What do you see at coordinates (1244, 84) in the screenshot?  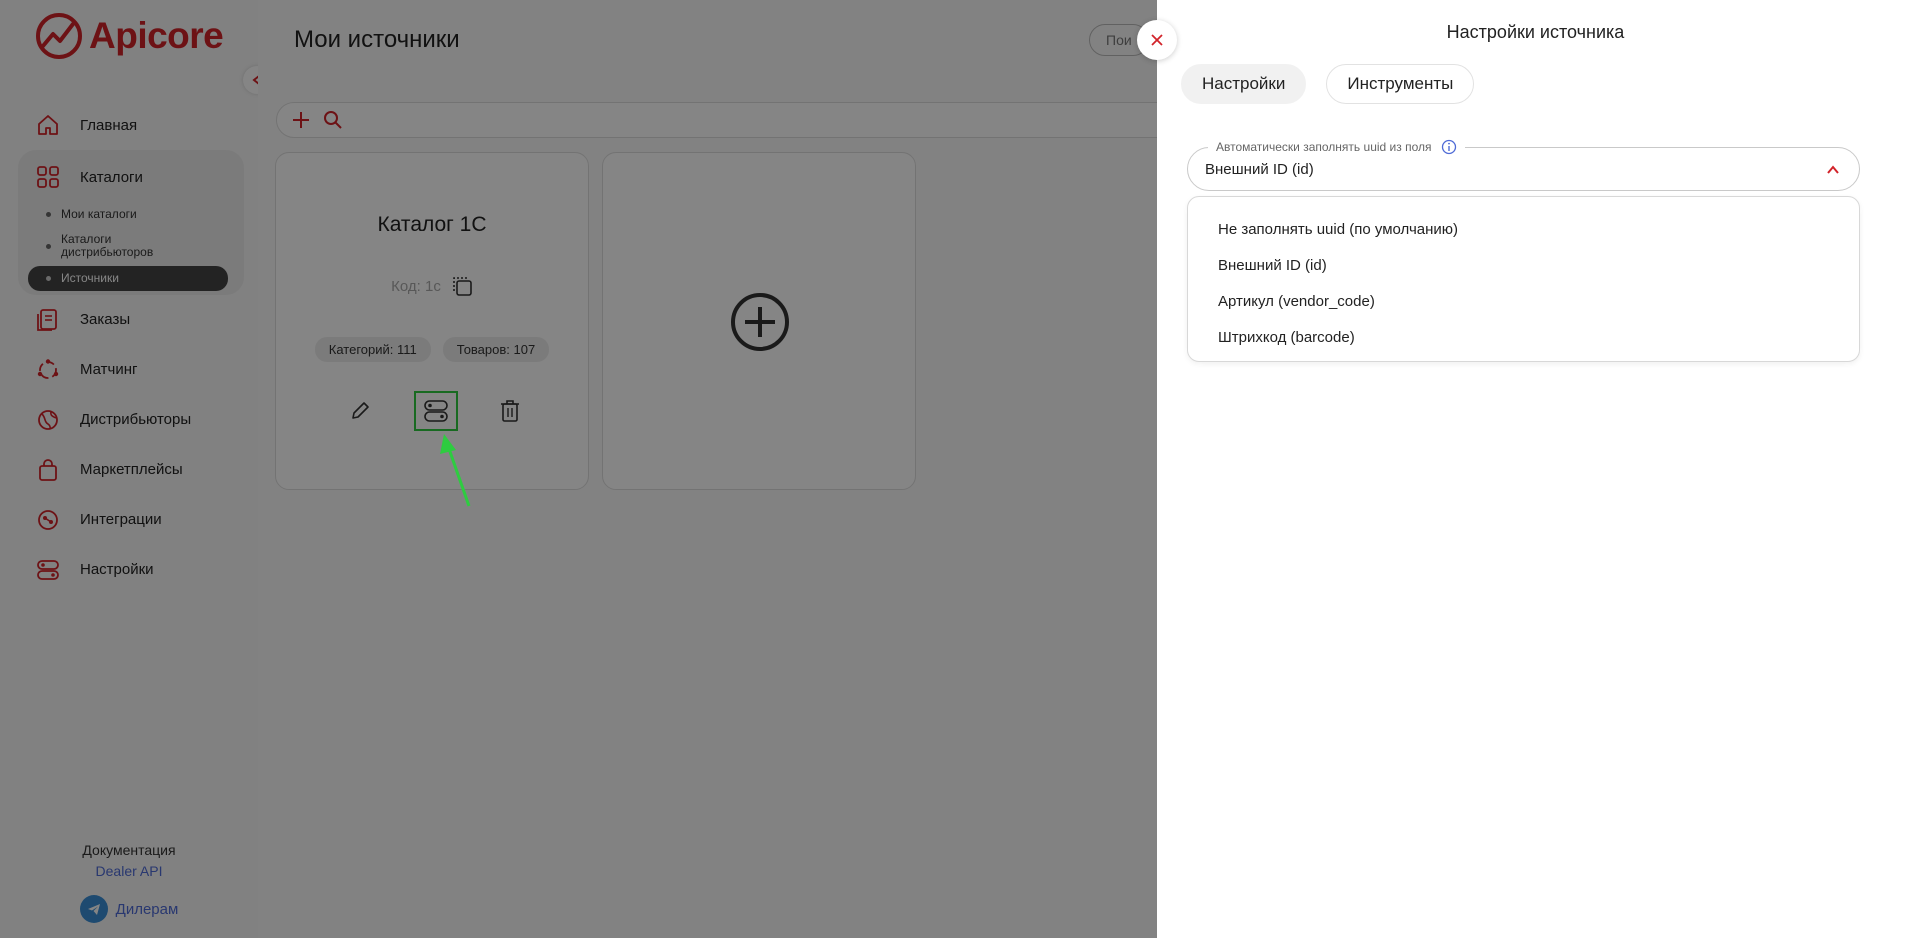 I see `tab-settings: Настройки` at bounding box center [1244, 84].